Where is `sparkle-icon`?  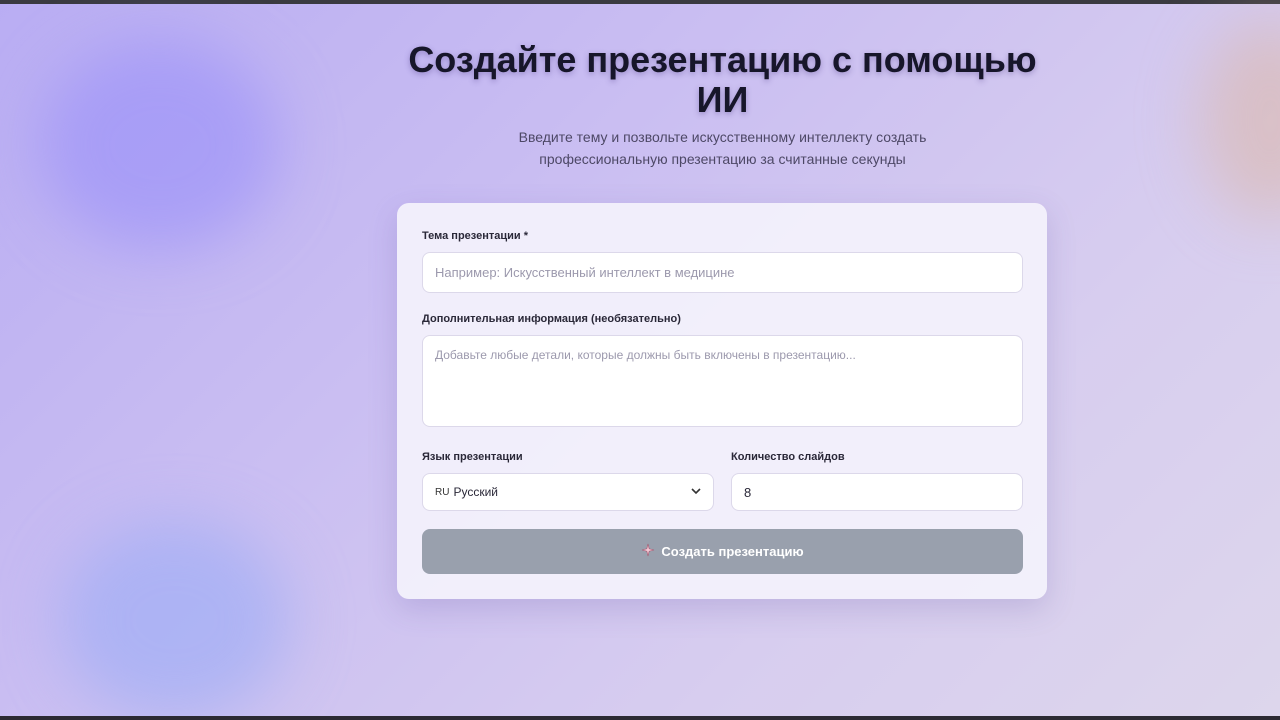
sparkle-icon is located at coordinates (648, 551).